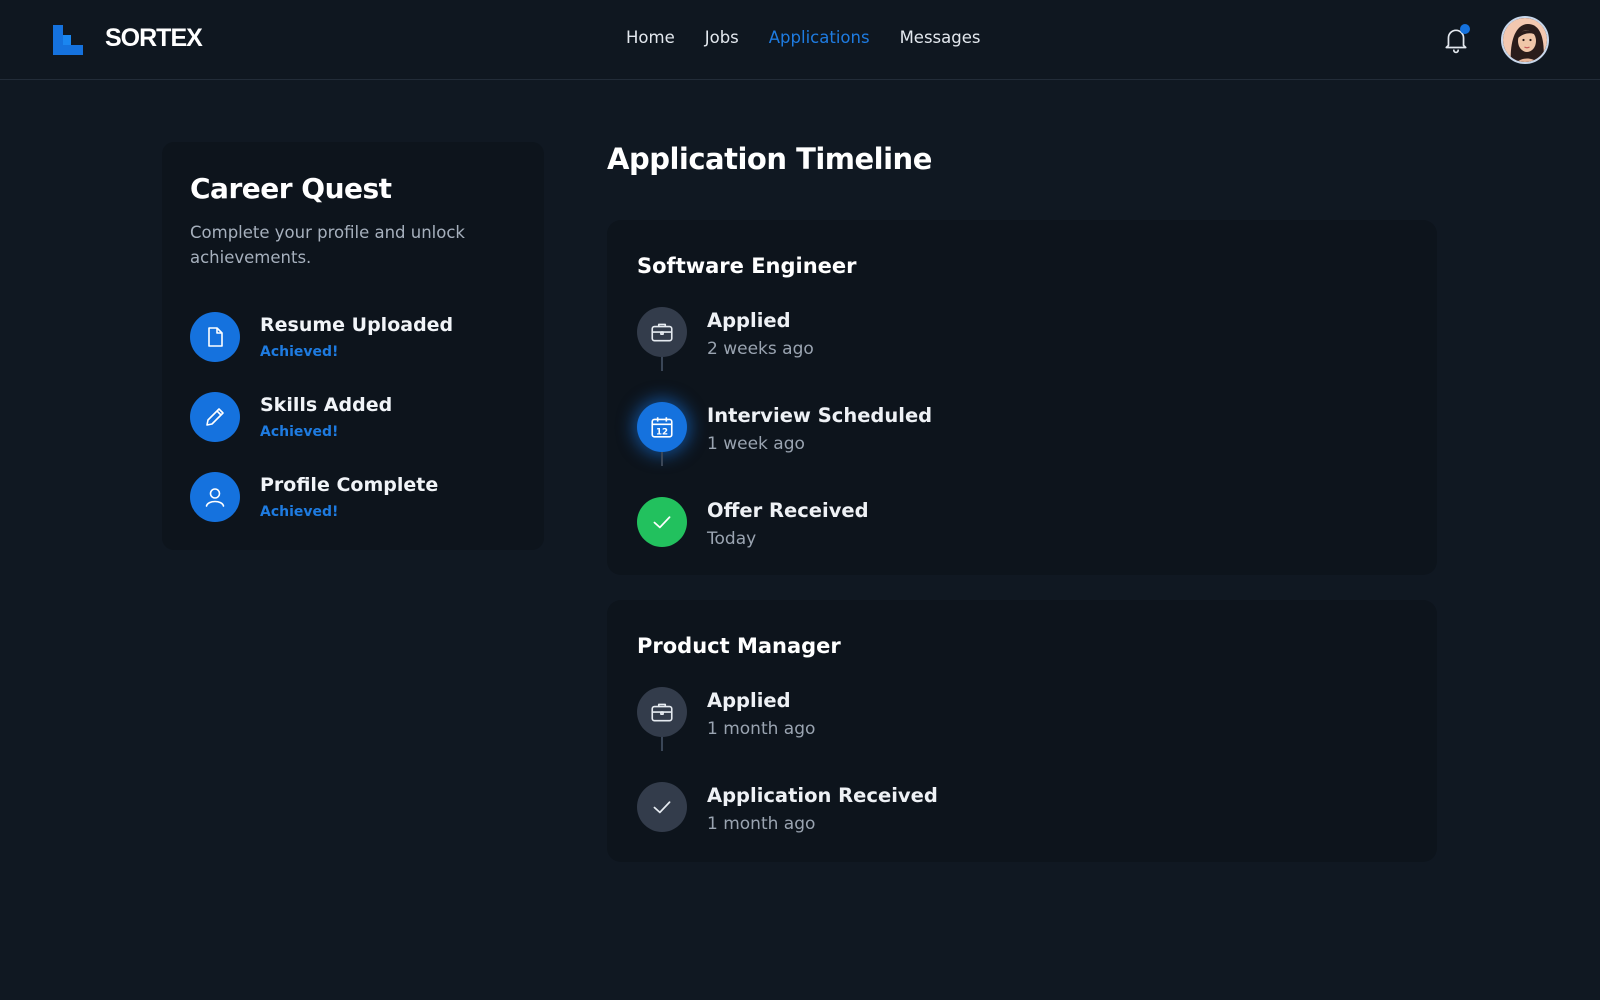 Image resolution: width=1600 pixels, height=1000 pixels. Describe the element at coordinates (760, 349) in the screenshot. I see `step-time: 2 weeks ago` at that location.